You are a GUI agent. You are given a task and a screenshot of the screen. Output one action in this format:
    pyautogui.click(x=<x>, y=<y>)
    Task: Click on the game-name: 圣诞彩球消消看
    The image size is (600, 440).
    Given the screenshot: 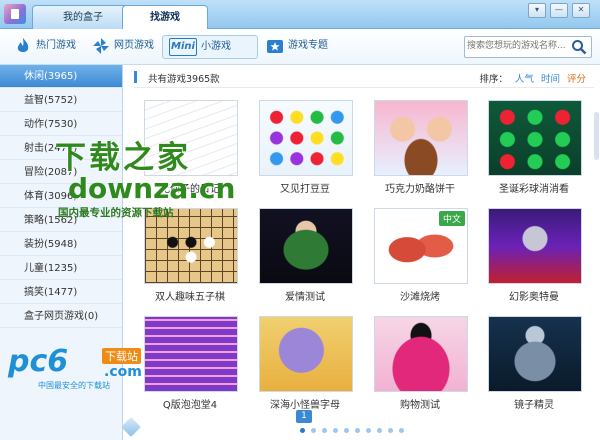 What is the action you would take?
    pyautogui.click(x=534, y=187)
    